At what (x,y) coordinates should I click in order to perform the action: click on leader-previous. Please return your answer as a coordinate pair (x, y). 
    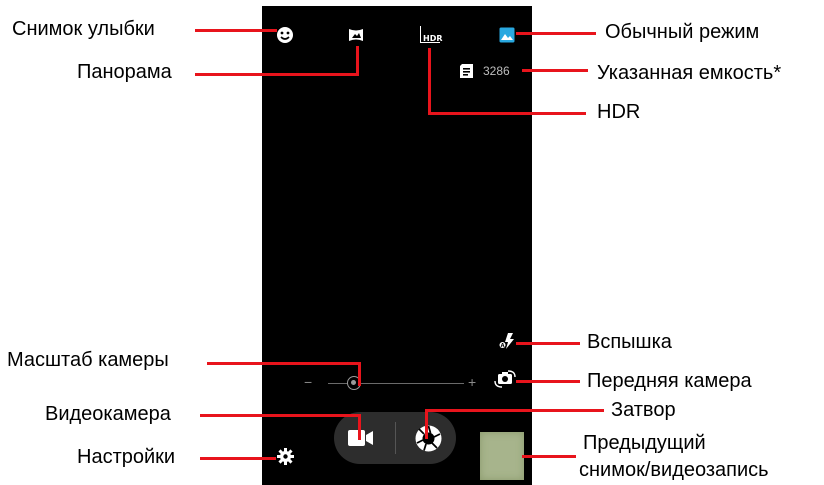
    Looking at the image, I should click on (549, 456).